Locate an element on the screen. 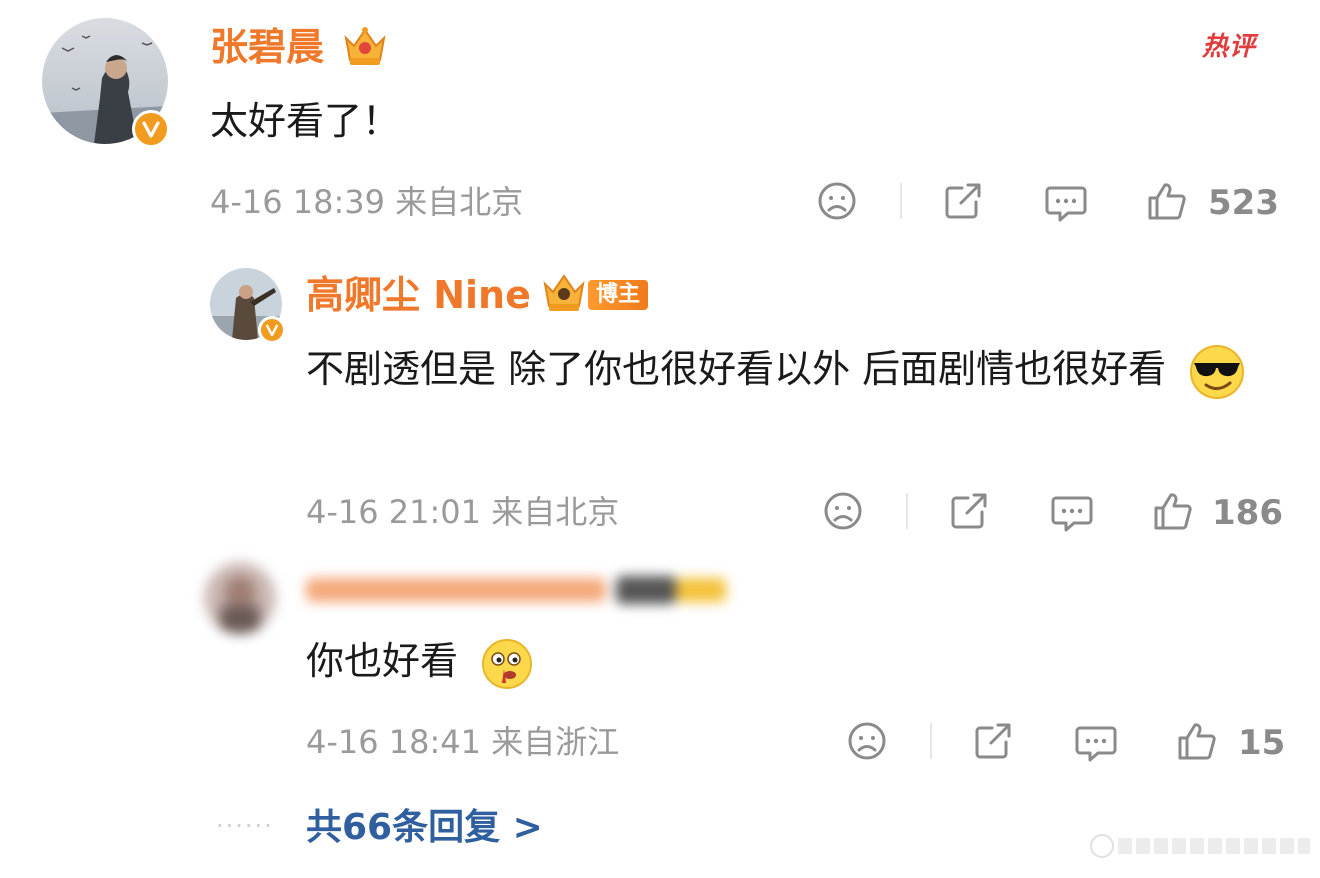 This screenshot has height=878, width=1320. more-replies-link: 共66条回复 > is located at coordinates (424, 828).